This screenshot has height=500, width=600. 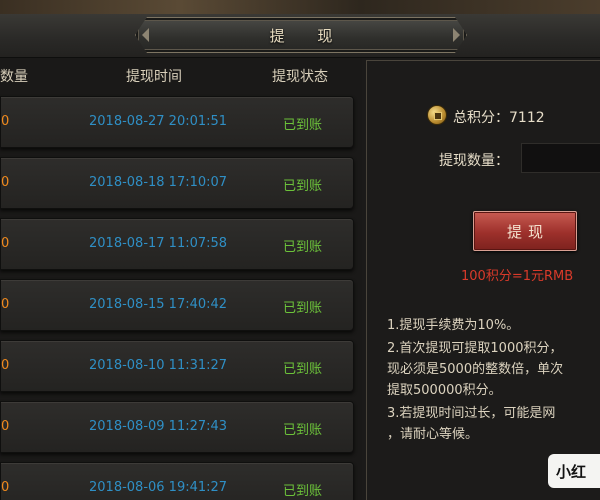 What do you see at coordinates (525, 231) in the screenshot?
I see `withdraw-button: 提现` at bounding box center [525, 231].